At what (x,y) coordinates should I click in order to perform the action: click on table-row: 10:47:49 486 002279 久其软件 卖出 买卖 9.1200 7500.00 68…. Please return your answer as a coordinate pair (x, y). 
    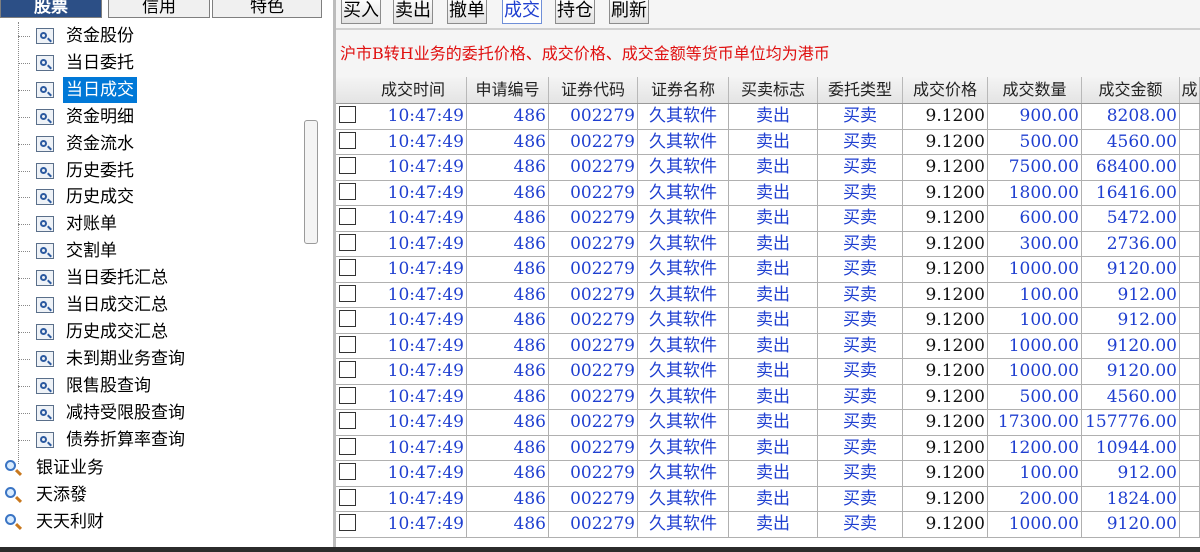
    Looking at the image, I should click on (768, 168).